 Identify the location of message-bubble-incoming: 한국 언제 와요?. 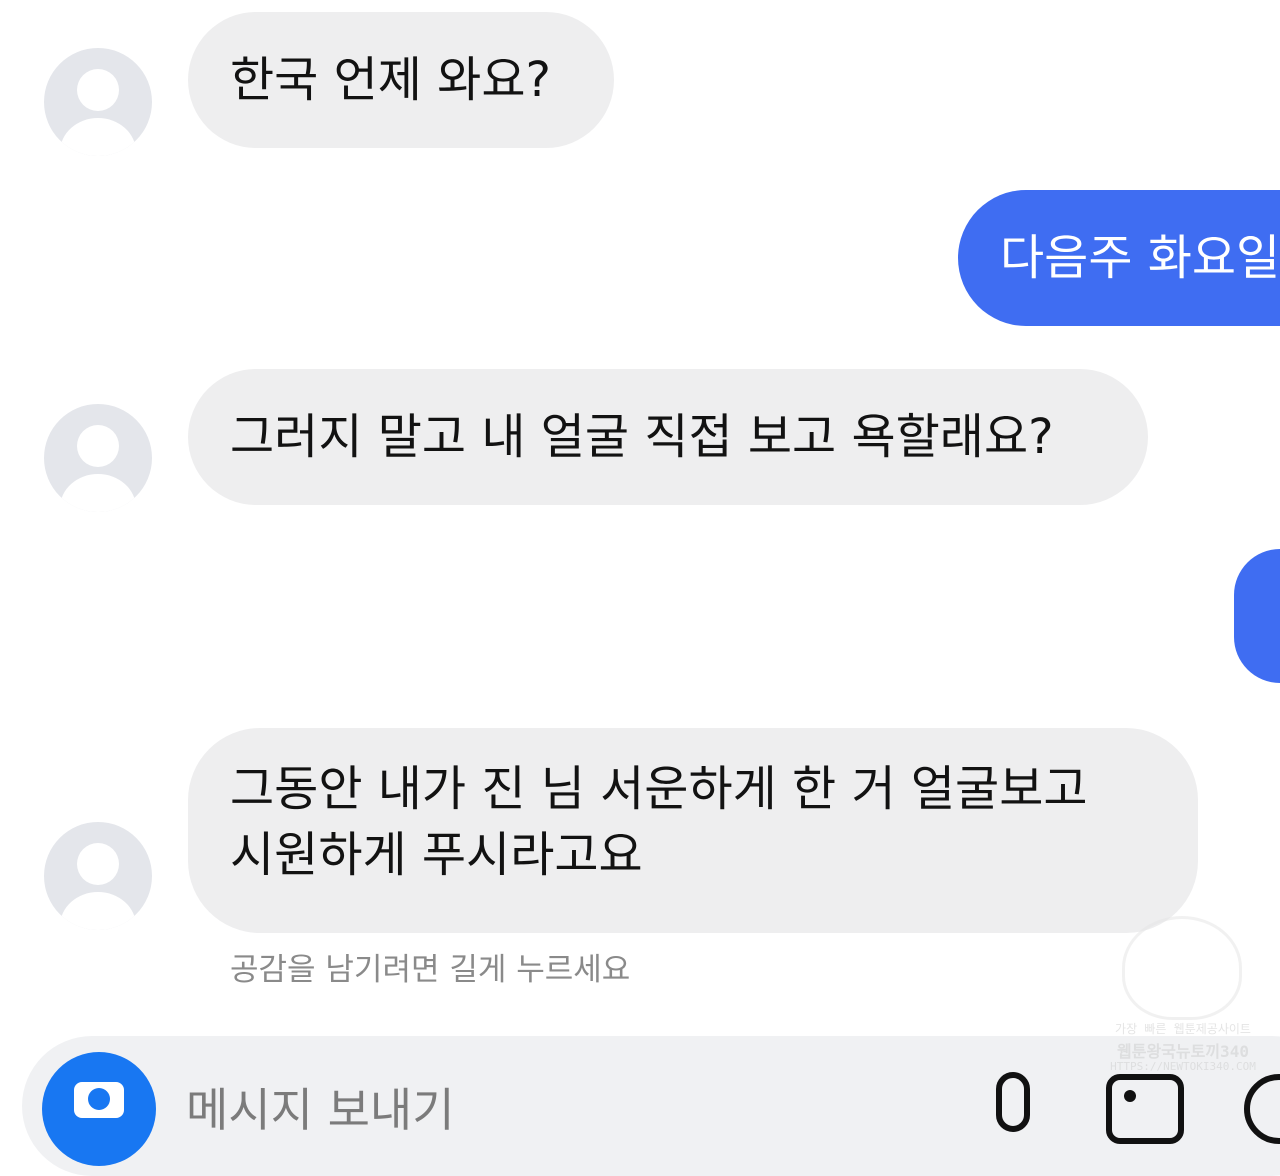
(401, 80).